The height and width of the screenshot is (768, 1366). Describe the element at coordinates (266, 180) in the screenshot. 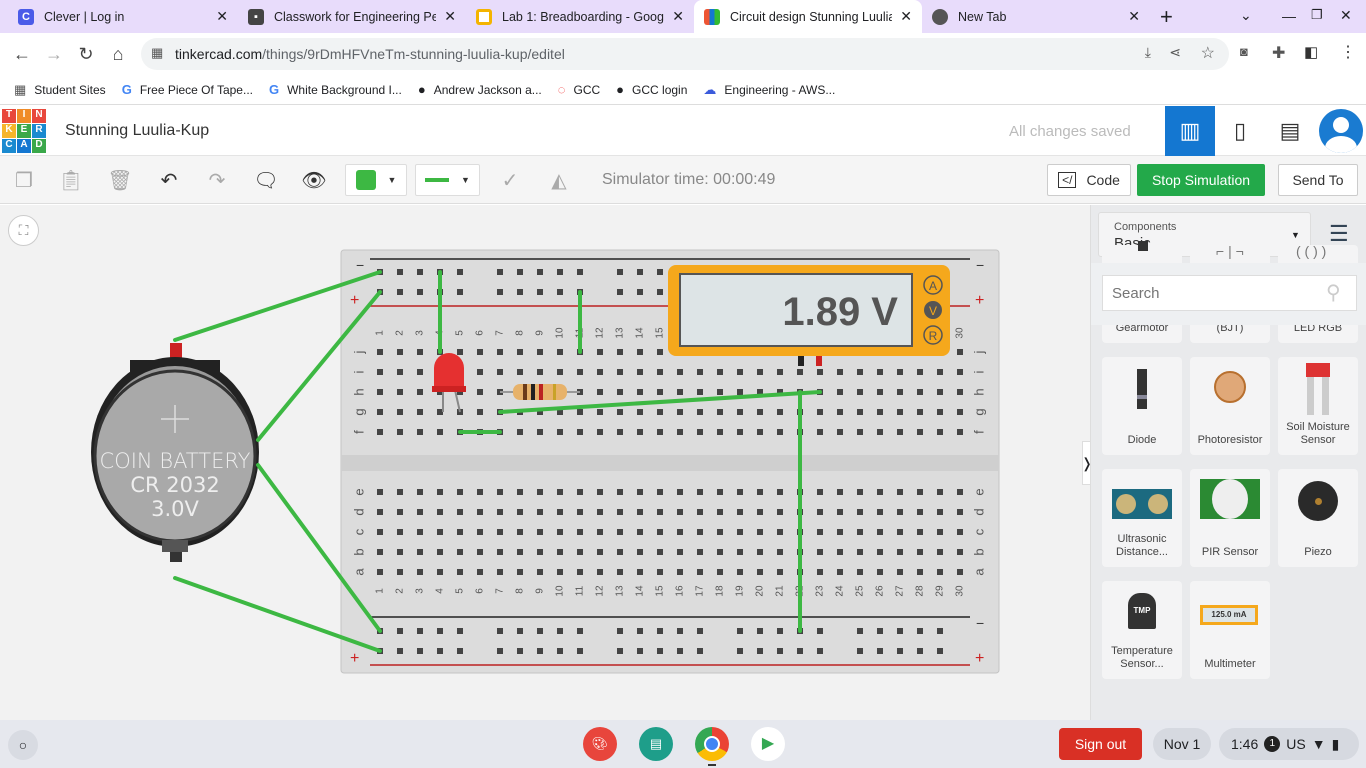

I see `notes-icon: 🗨︎` at that location.